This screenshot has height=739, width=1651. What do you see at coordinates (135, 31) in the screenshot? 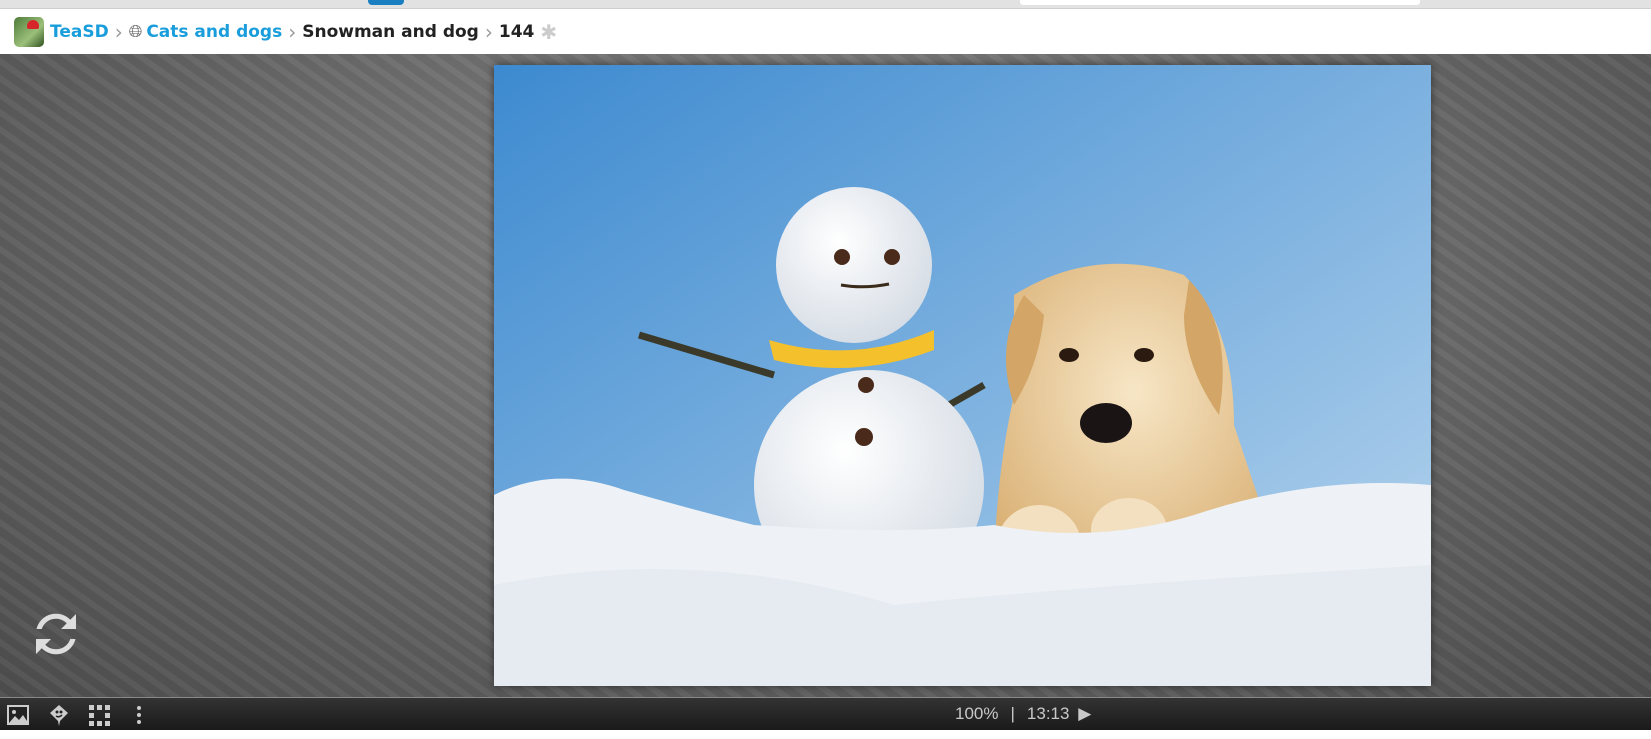
I see `globe-icon: 🌐︎` at bounding box center [135, 31].